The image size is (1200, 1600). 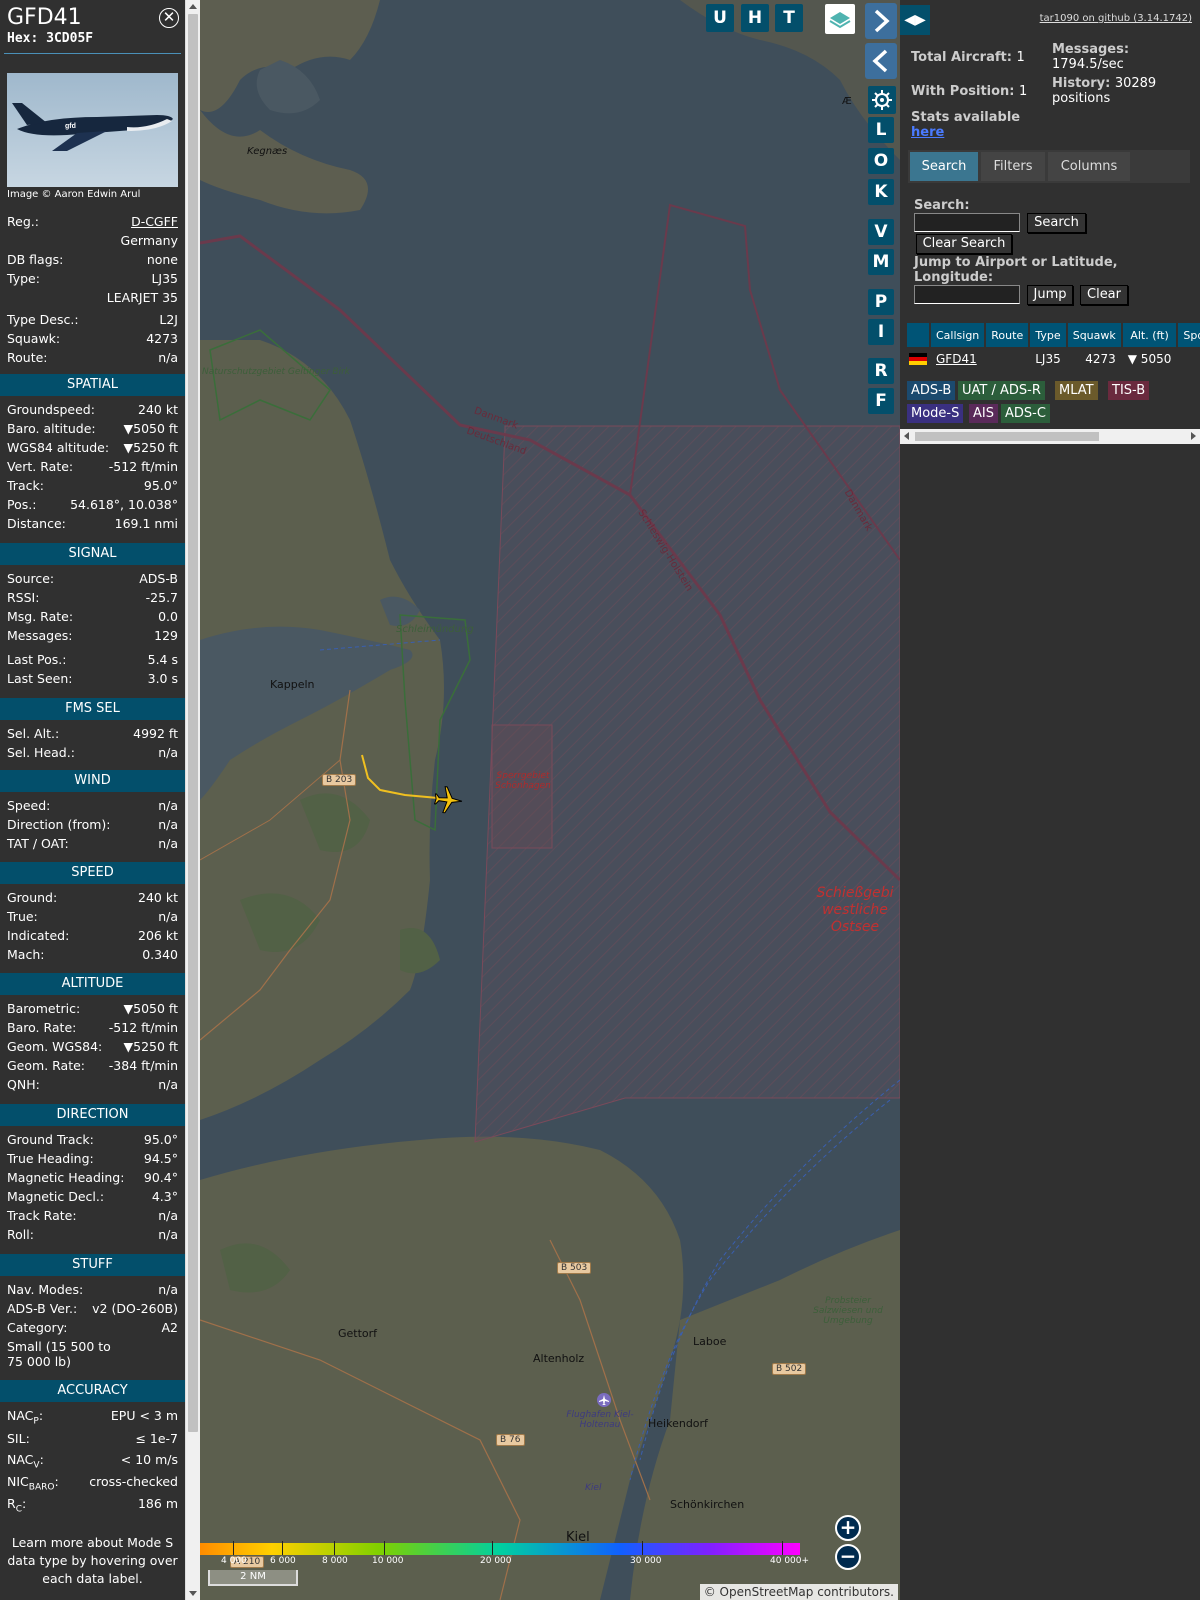 What do you see at coordinates (30, 578) in the screenshot?
I see `detail-label: Source:` at bounding box center [30, 578].